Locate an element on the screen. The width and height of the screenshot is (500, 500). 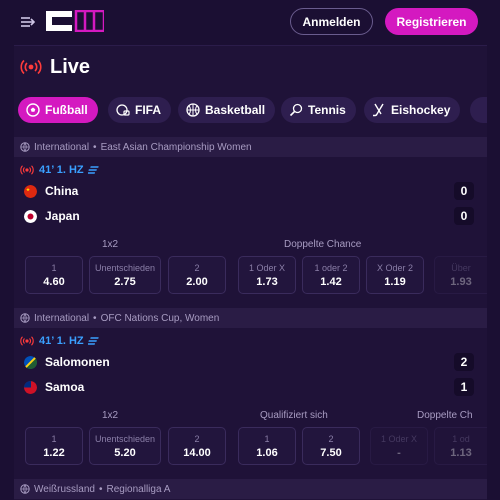
team-away: Japan is located at coordinates (52, 216).